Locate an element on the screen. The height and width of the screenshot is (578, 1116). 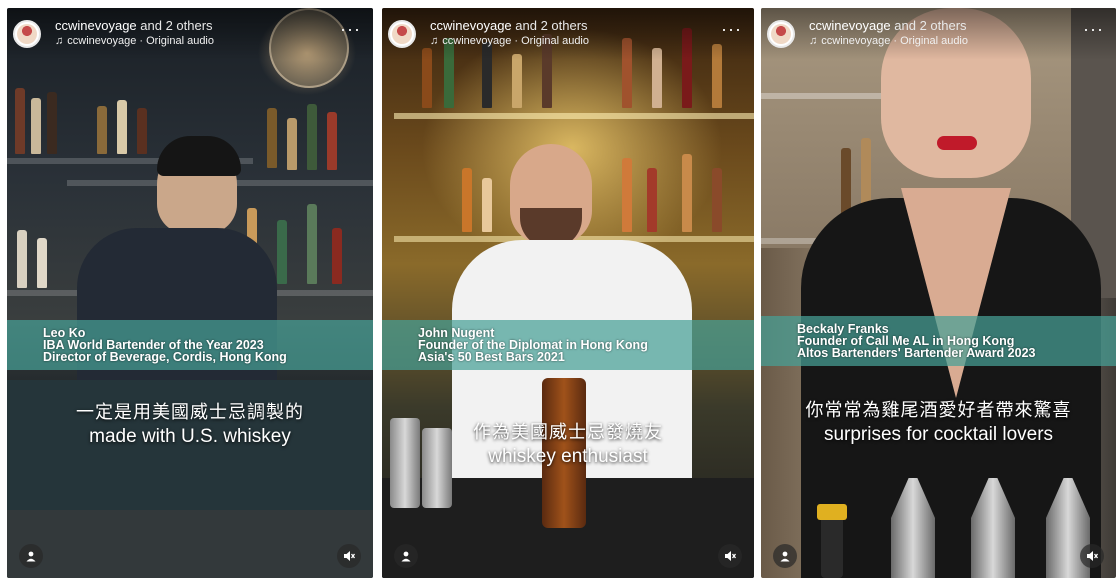
person-role: Asia's 50 Best Bars 2021 is located at coordinates (491, 357).